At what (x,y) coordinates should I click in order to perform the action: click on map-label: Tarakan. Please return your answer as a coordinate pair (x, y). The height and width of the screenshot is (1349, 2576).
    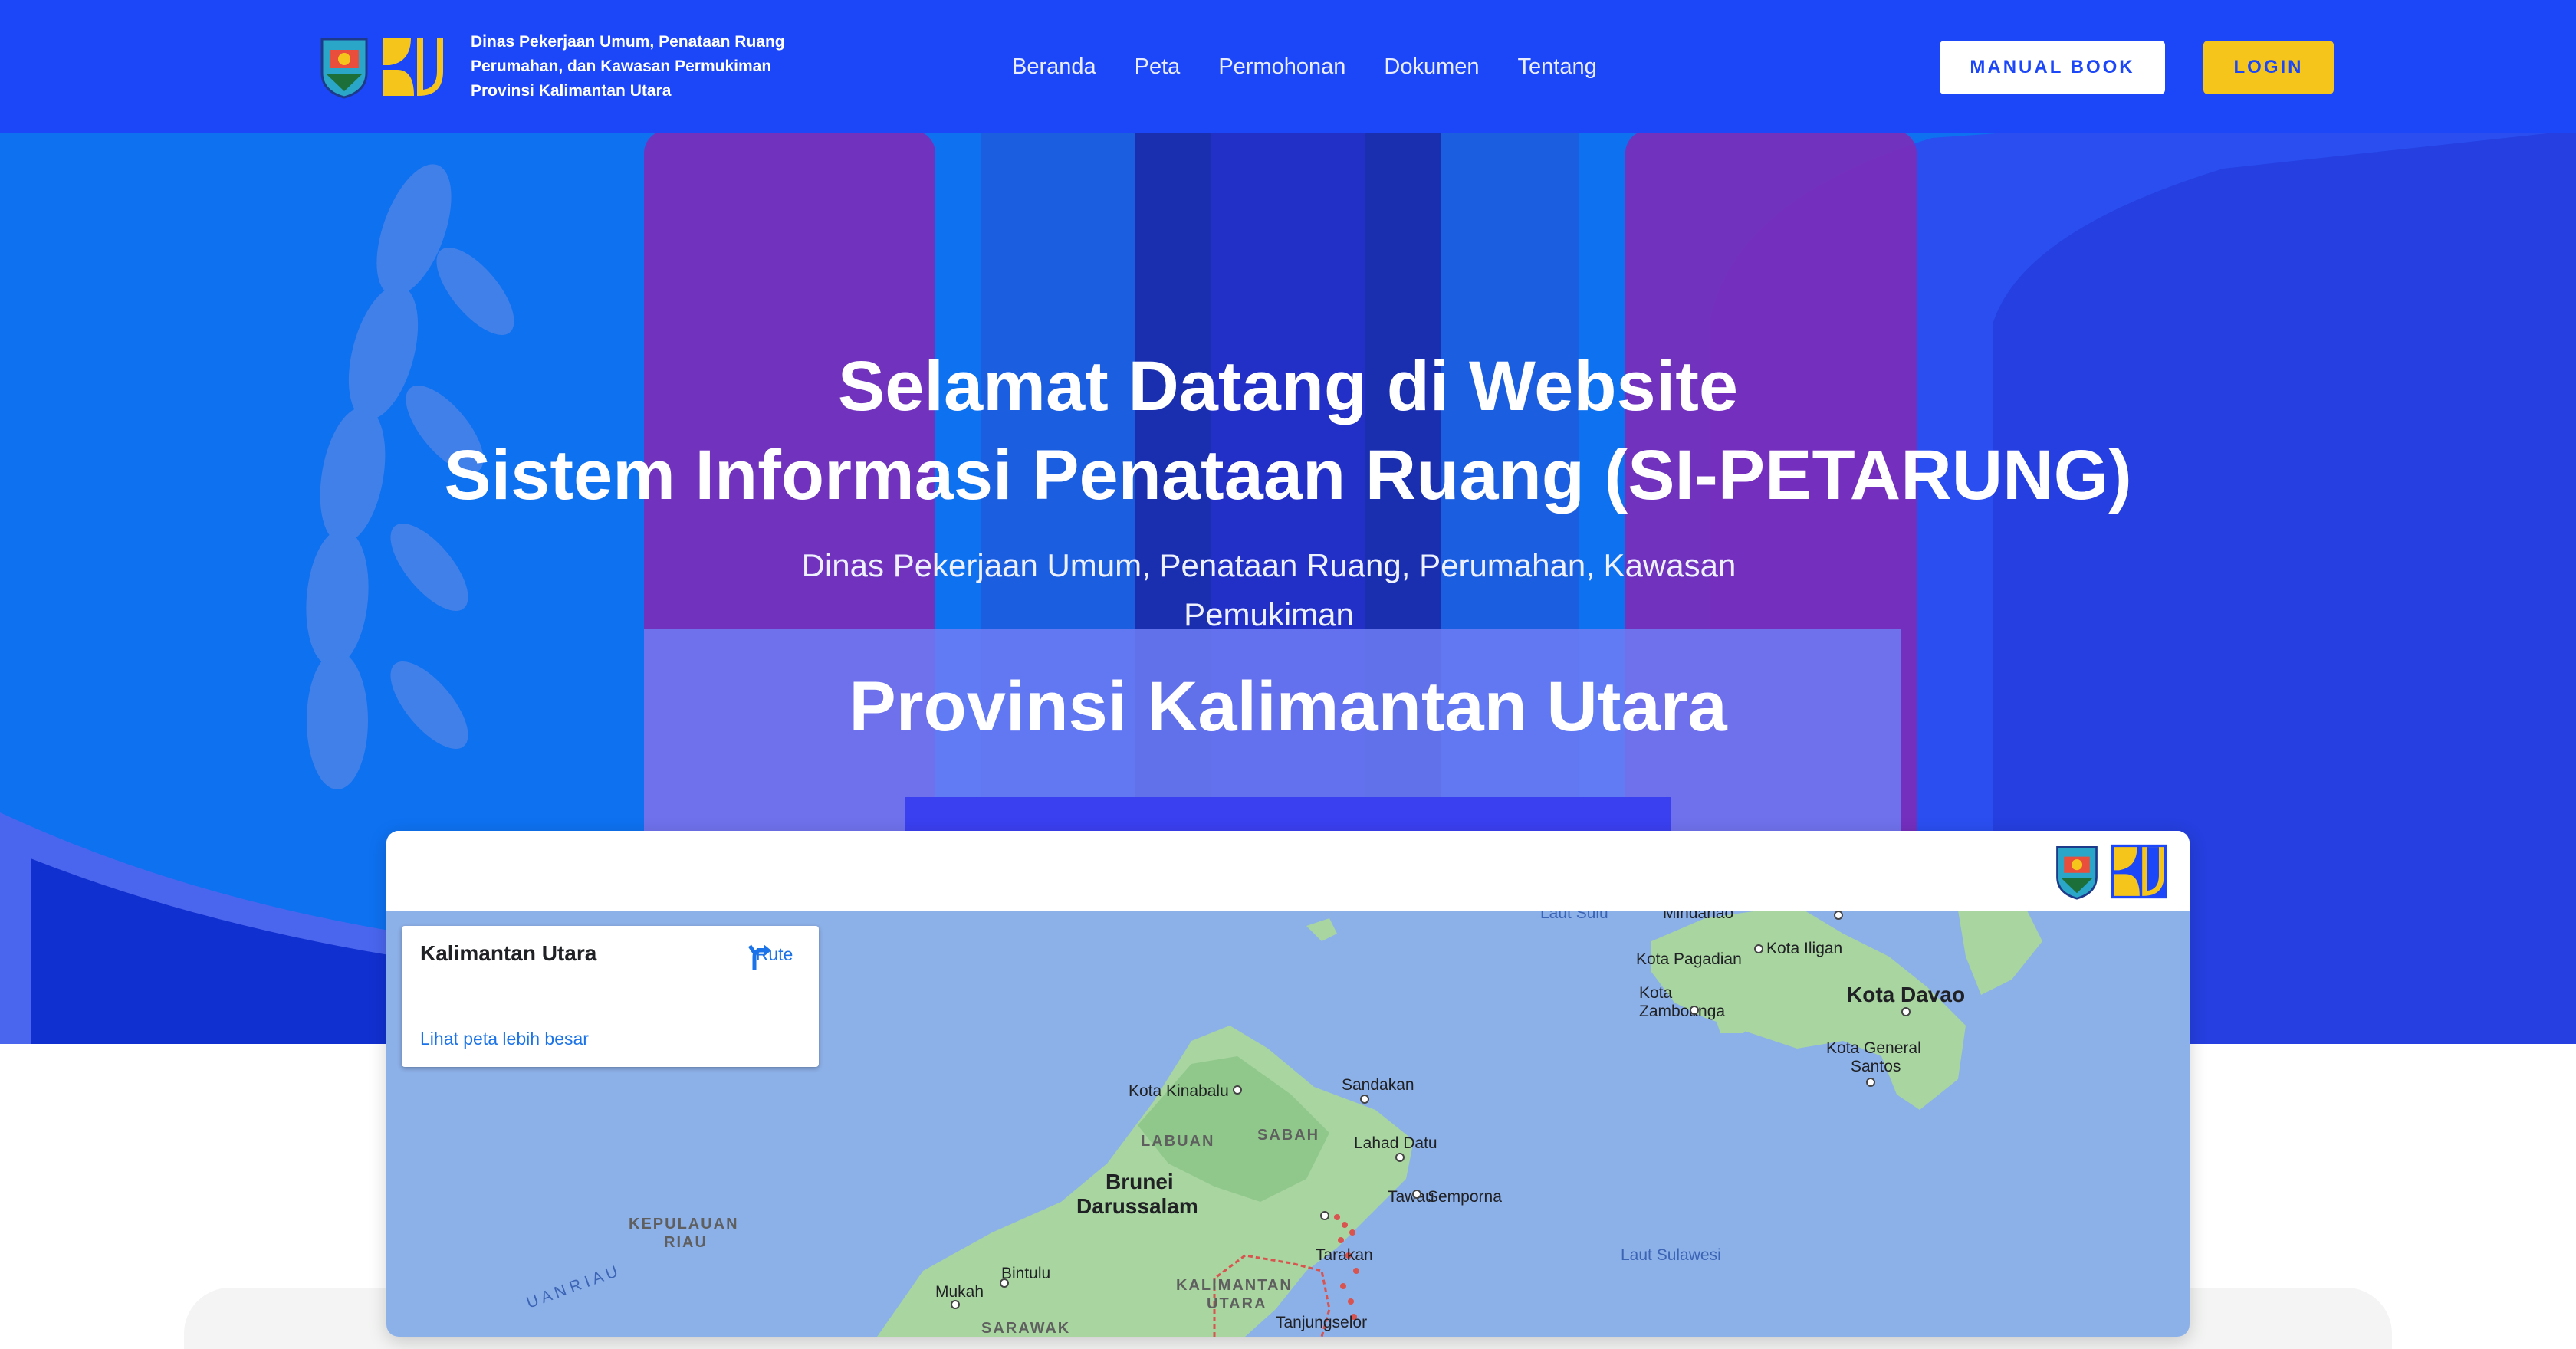
    Looking at the image, I should click on (1344, 1255).